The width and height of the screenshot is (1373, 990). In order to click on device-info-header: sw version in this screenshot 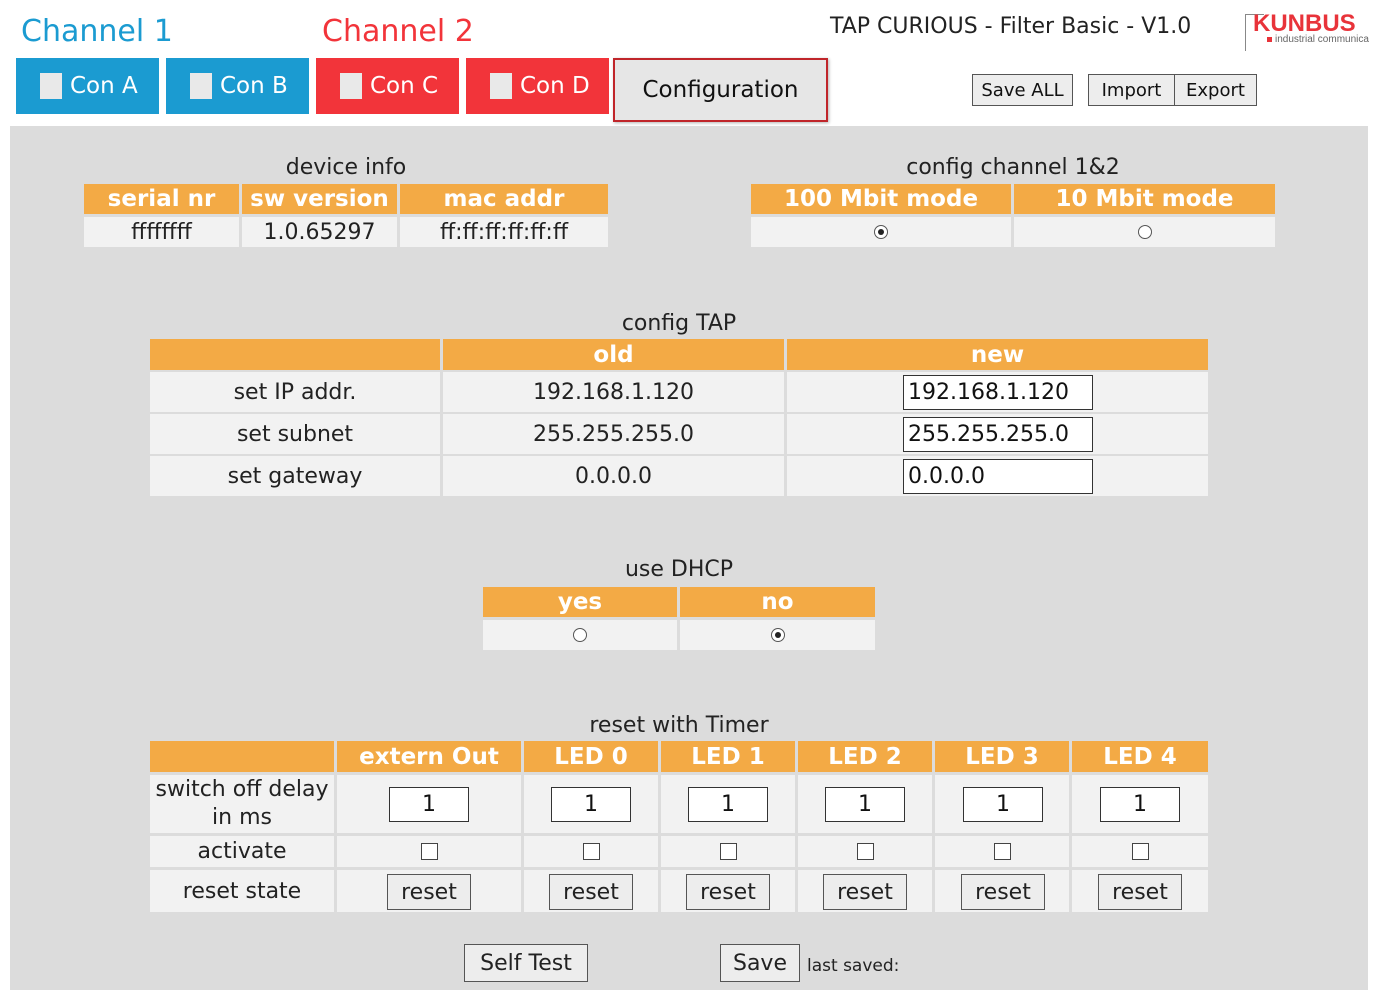, I will do `click(319, 199)`.